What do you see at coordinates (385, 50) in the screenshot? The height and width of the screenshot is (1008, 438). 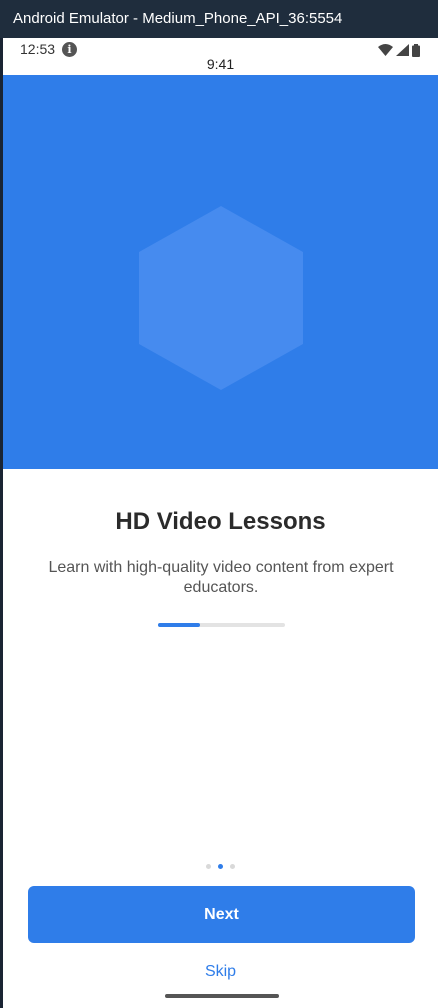 I see `wifi-icon` at bounding box center [385, 50].